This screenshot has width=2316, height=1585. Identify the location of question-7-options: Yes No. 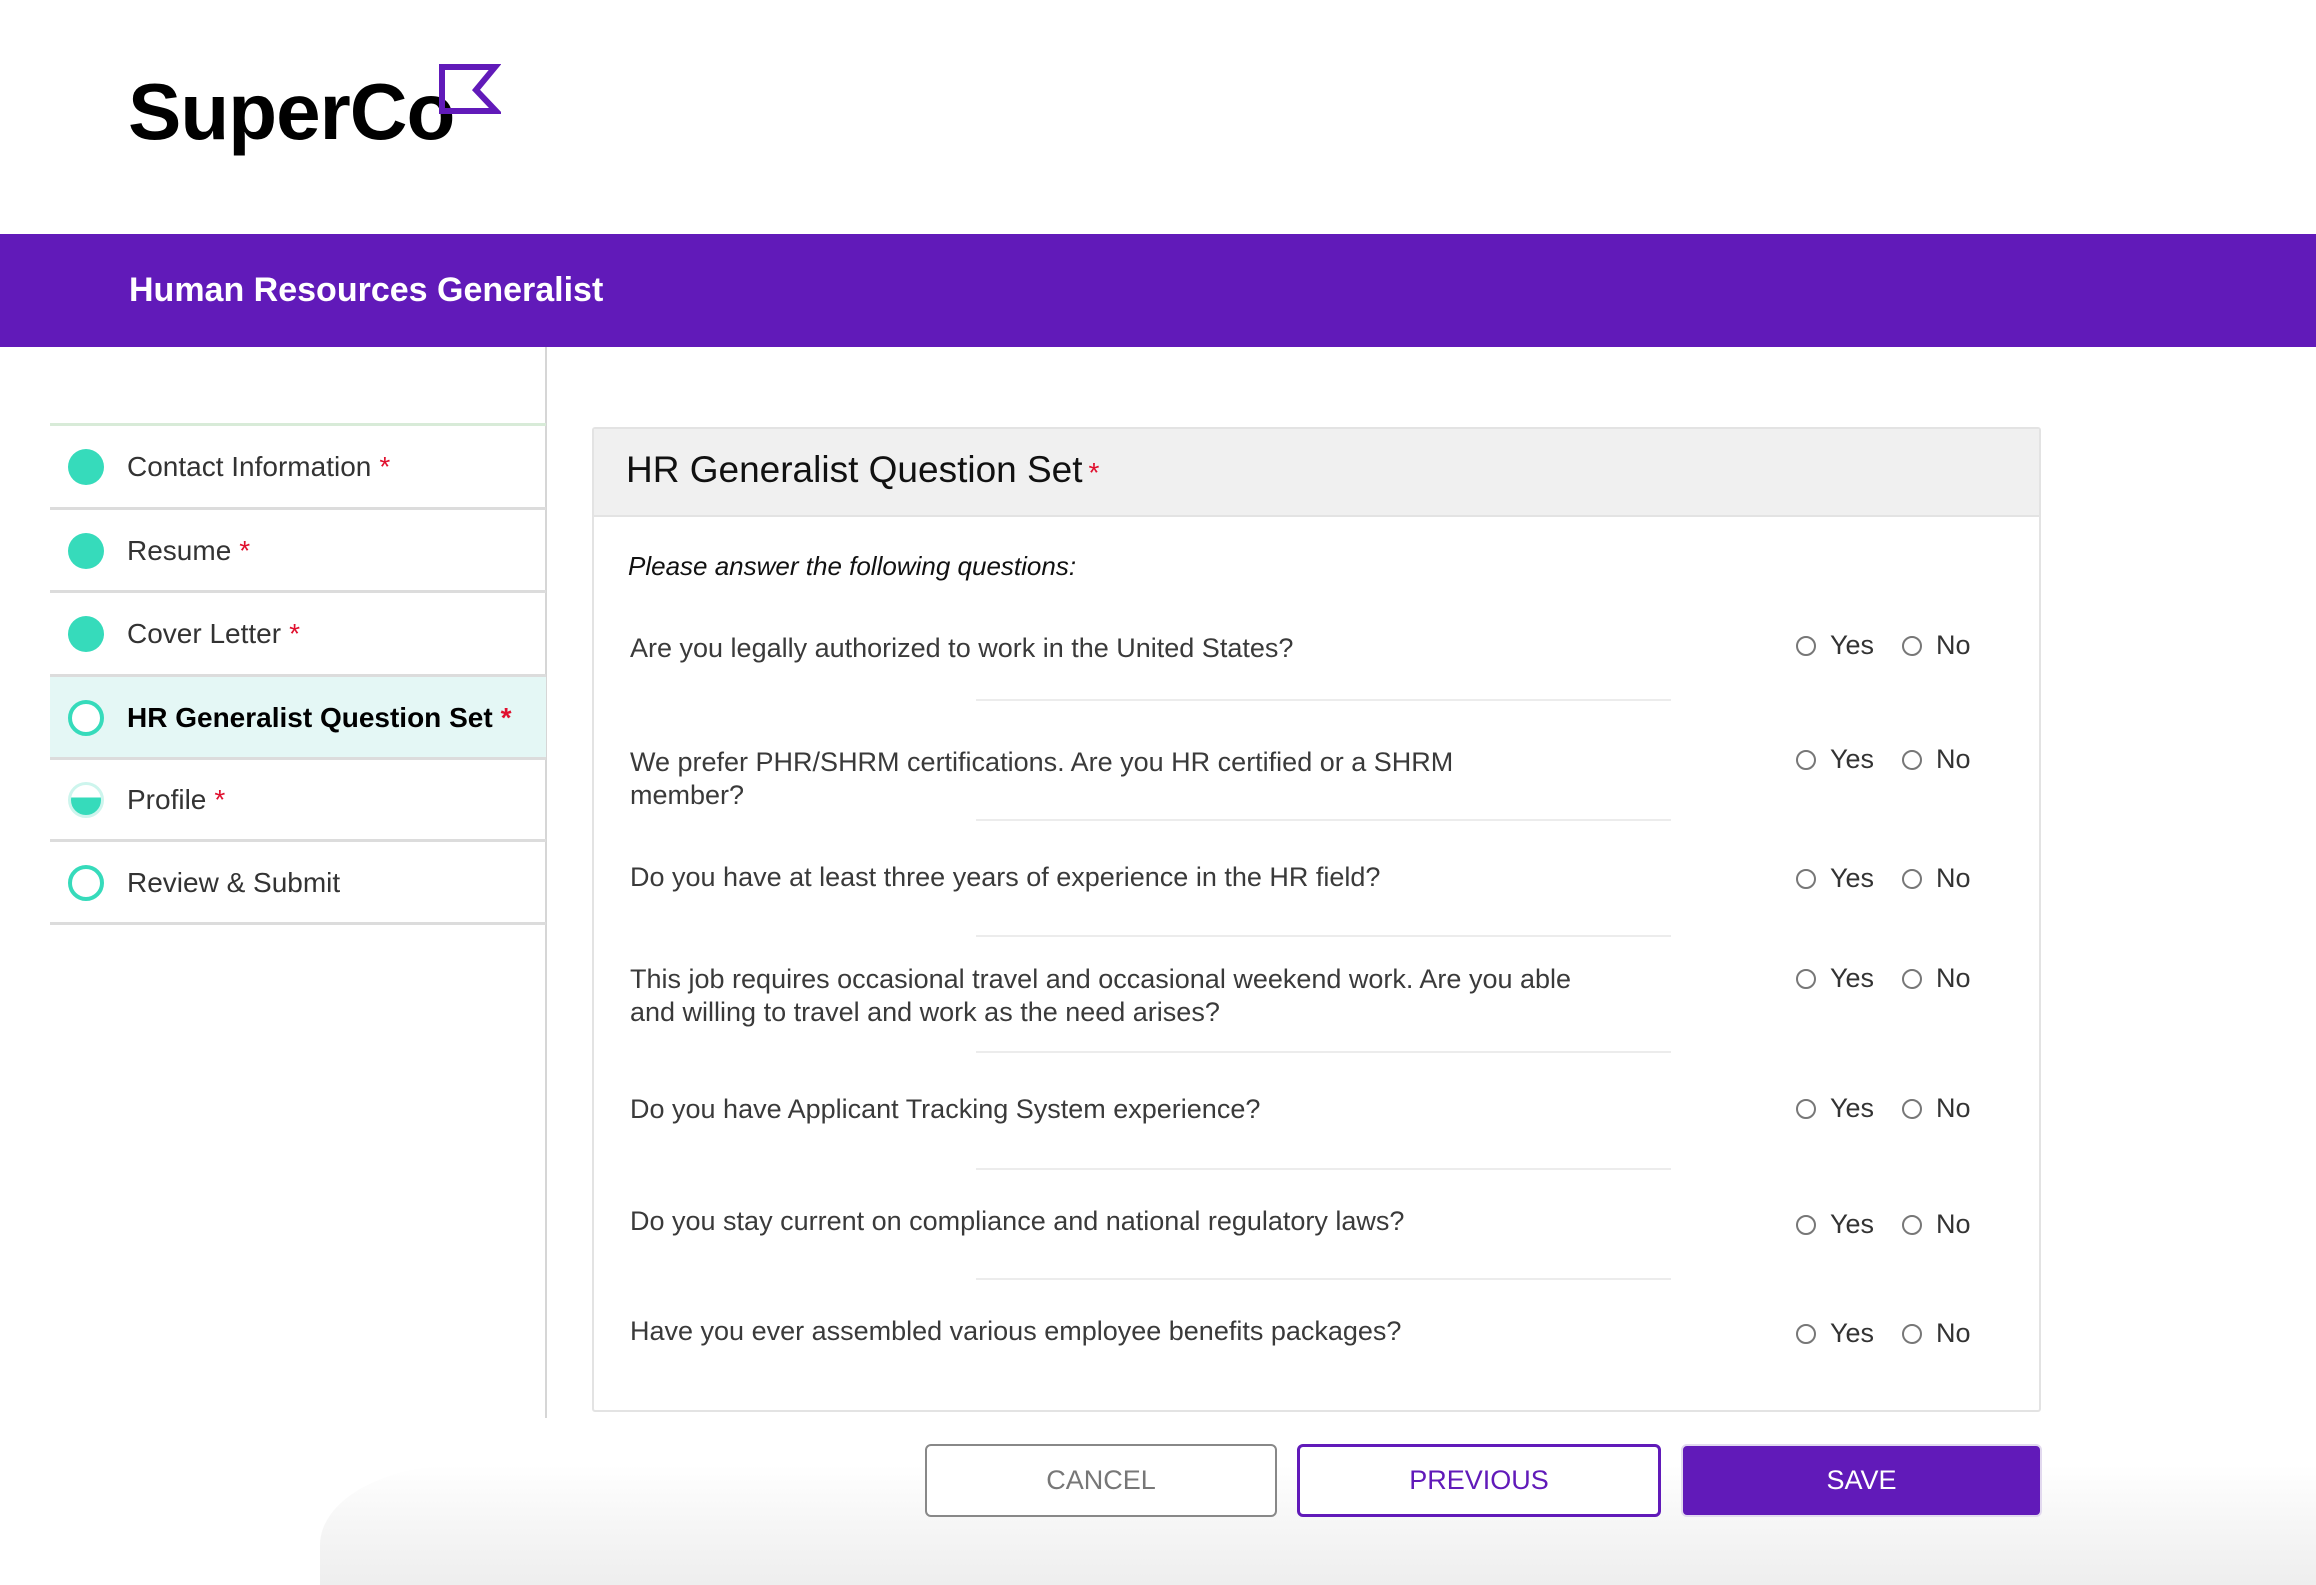
(1897, 1333).